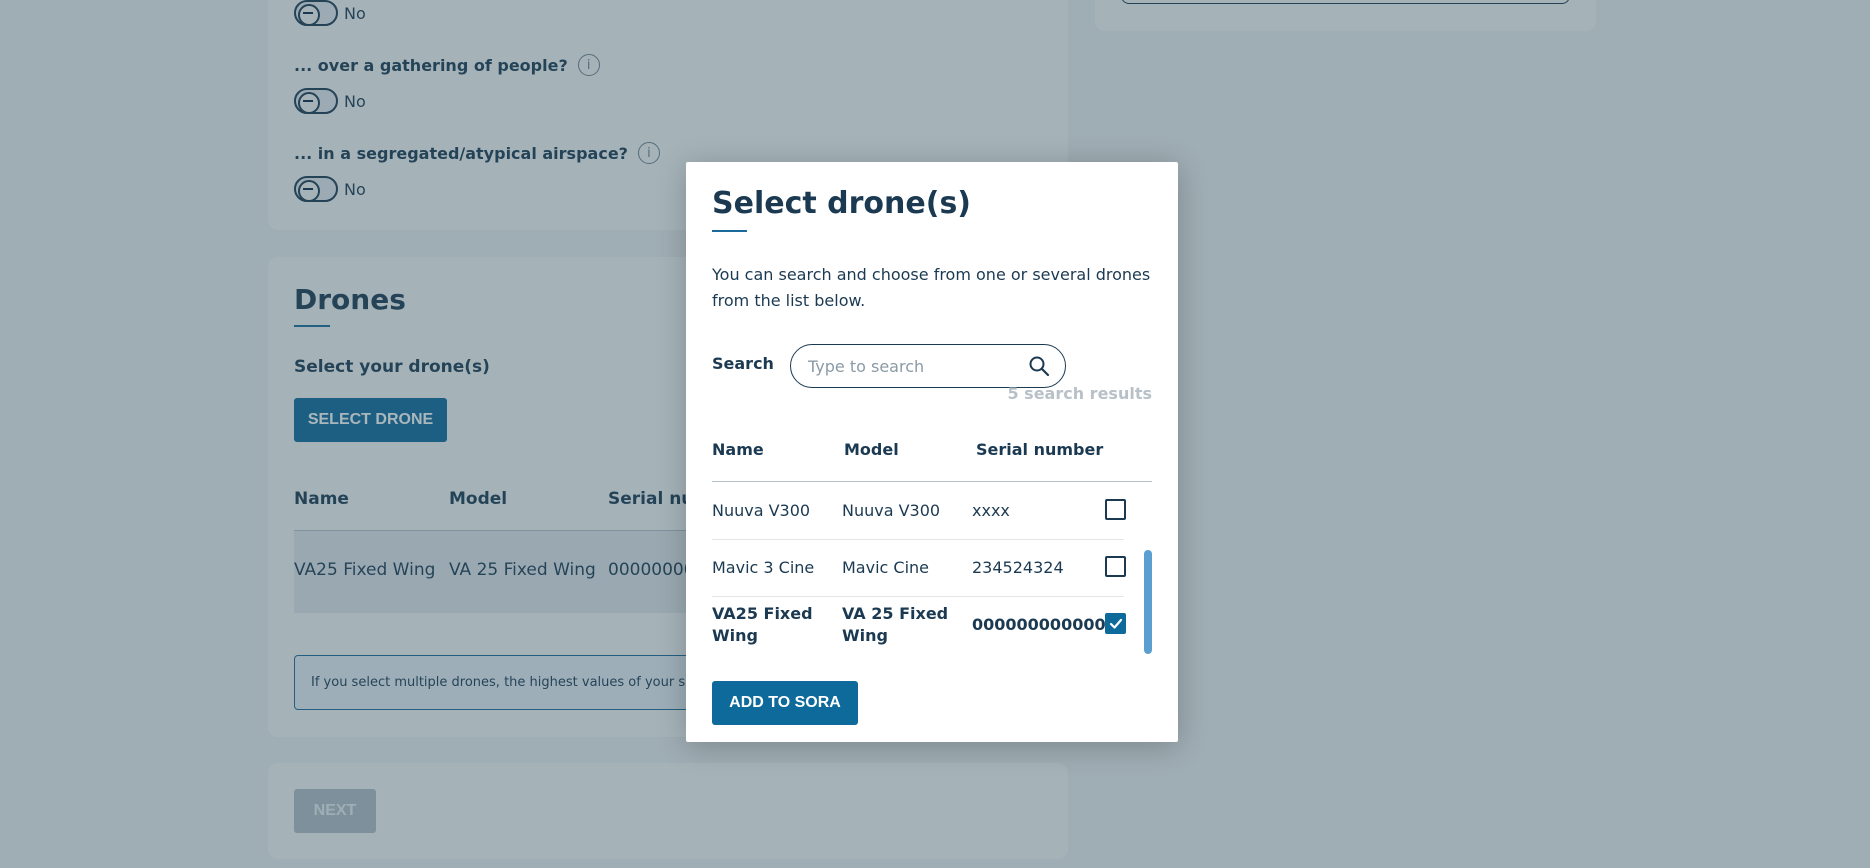 The width and height of the screenshot is (1870, 868). What do you see at coordinates (908, 366) in the screenshot?
I see `search-input` at bounding box center [908, 366].